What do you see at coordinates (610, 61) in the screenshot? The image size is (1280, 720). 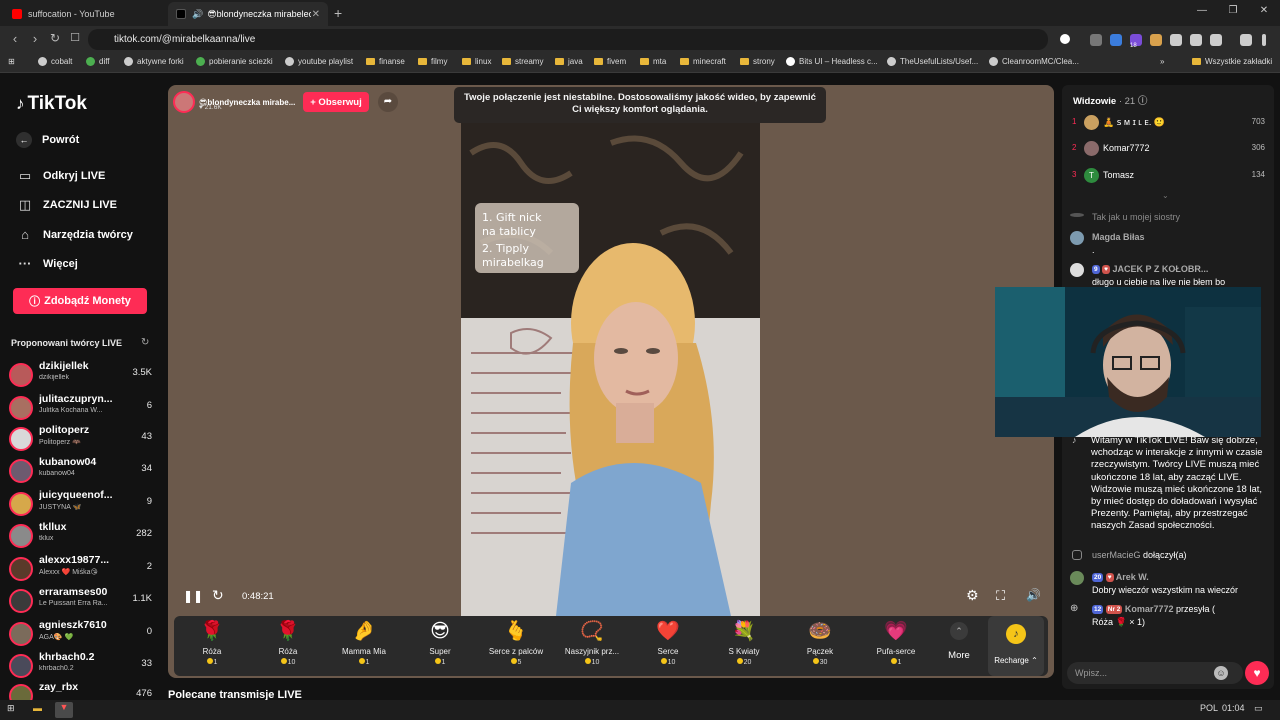 I see `bookmark-folder: fivem` at bounding box center [610, 61].